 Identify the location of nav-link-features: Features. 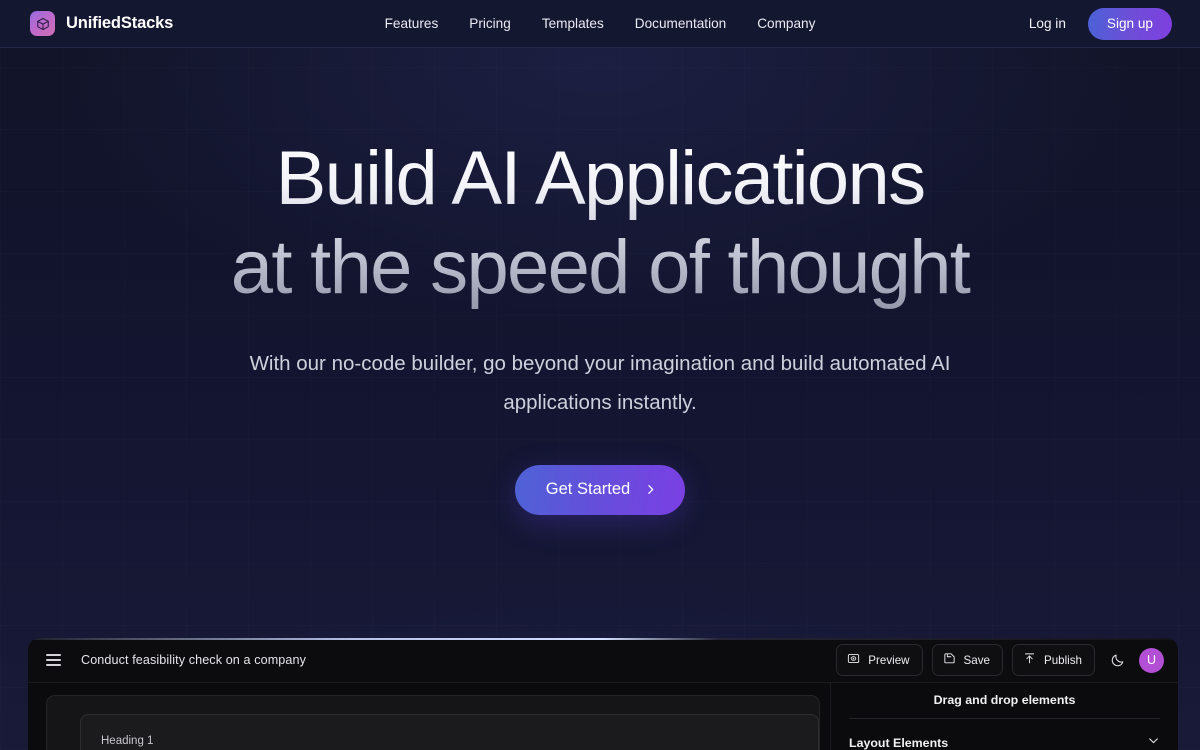
(412, 23).